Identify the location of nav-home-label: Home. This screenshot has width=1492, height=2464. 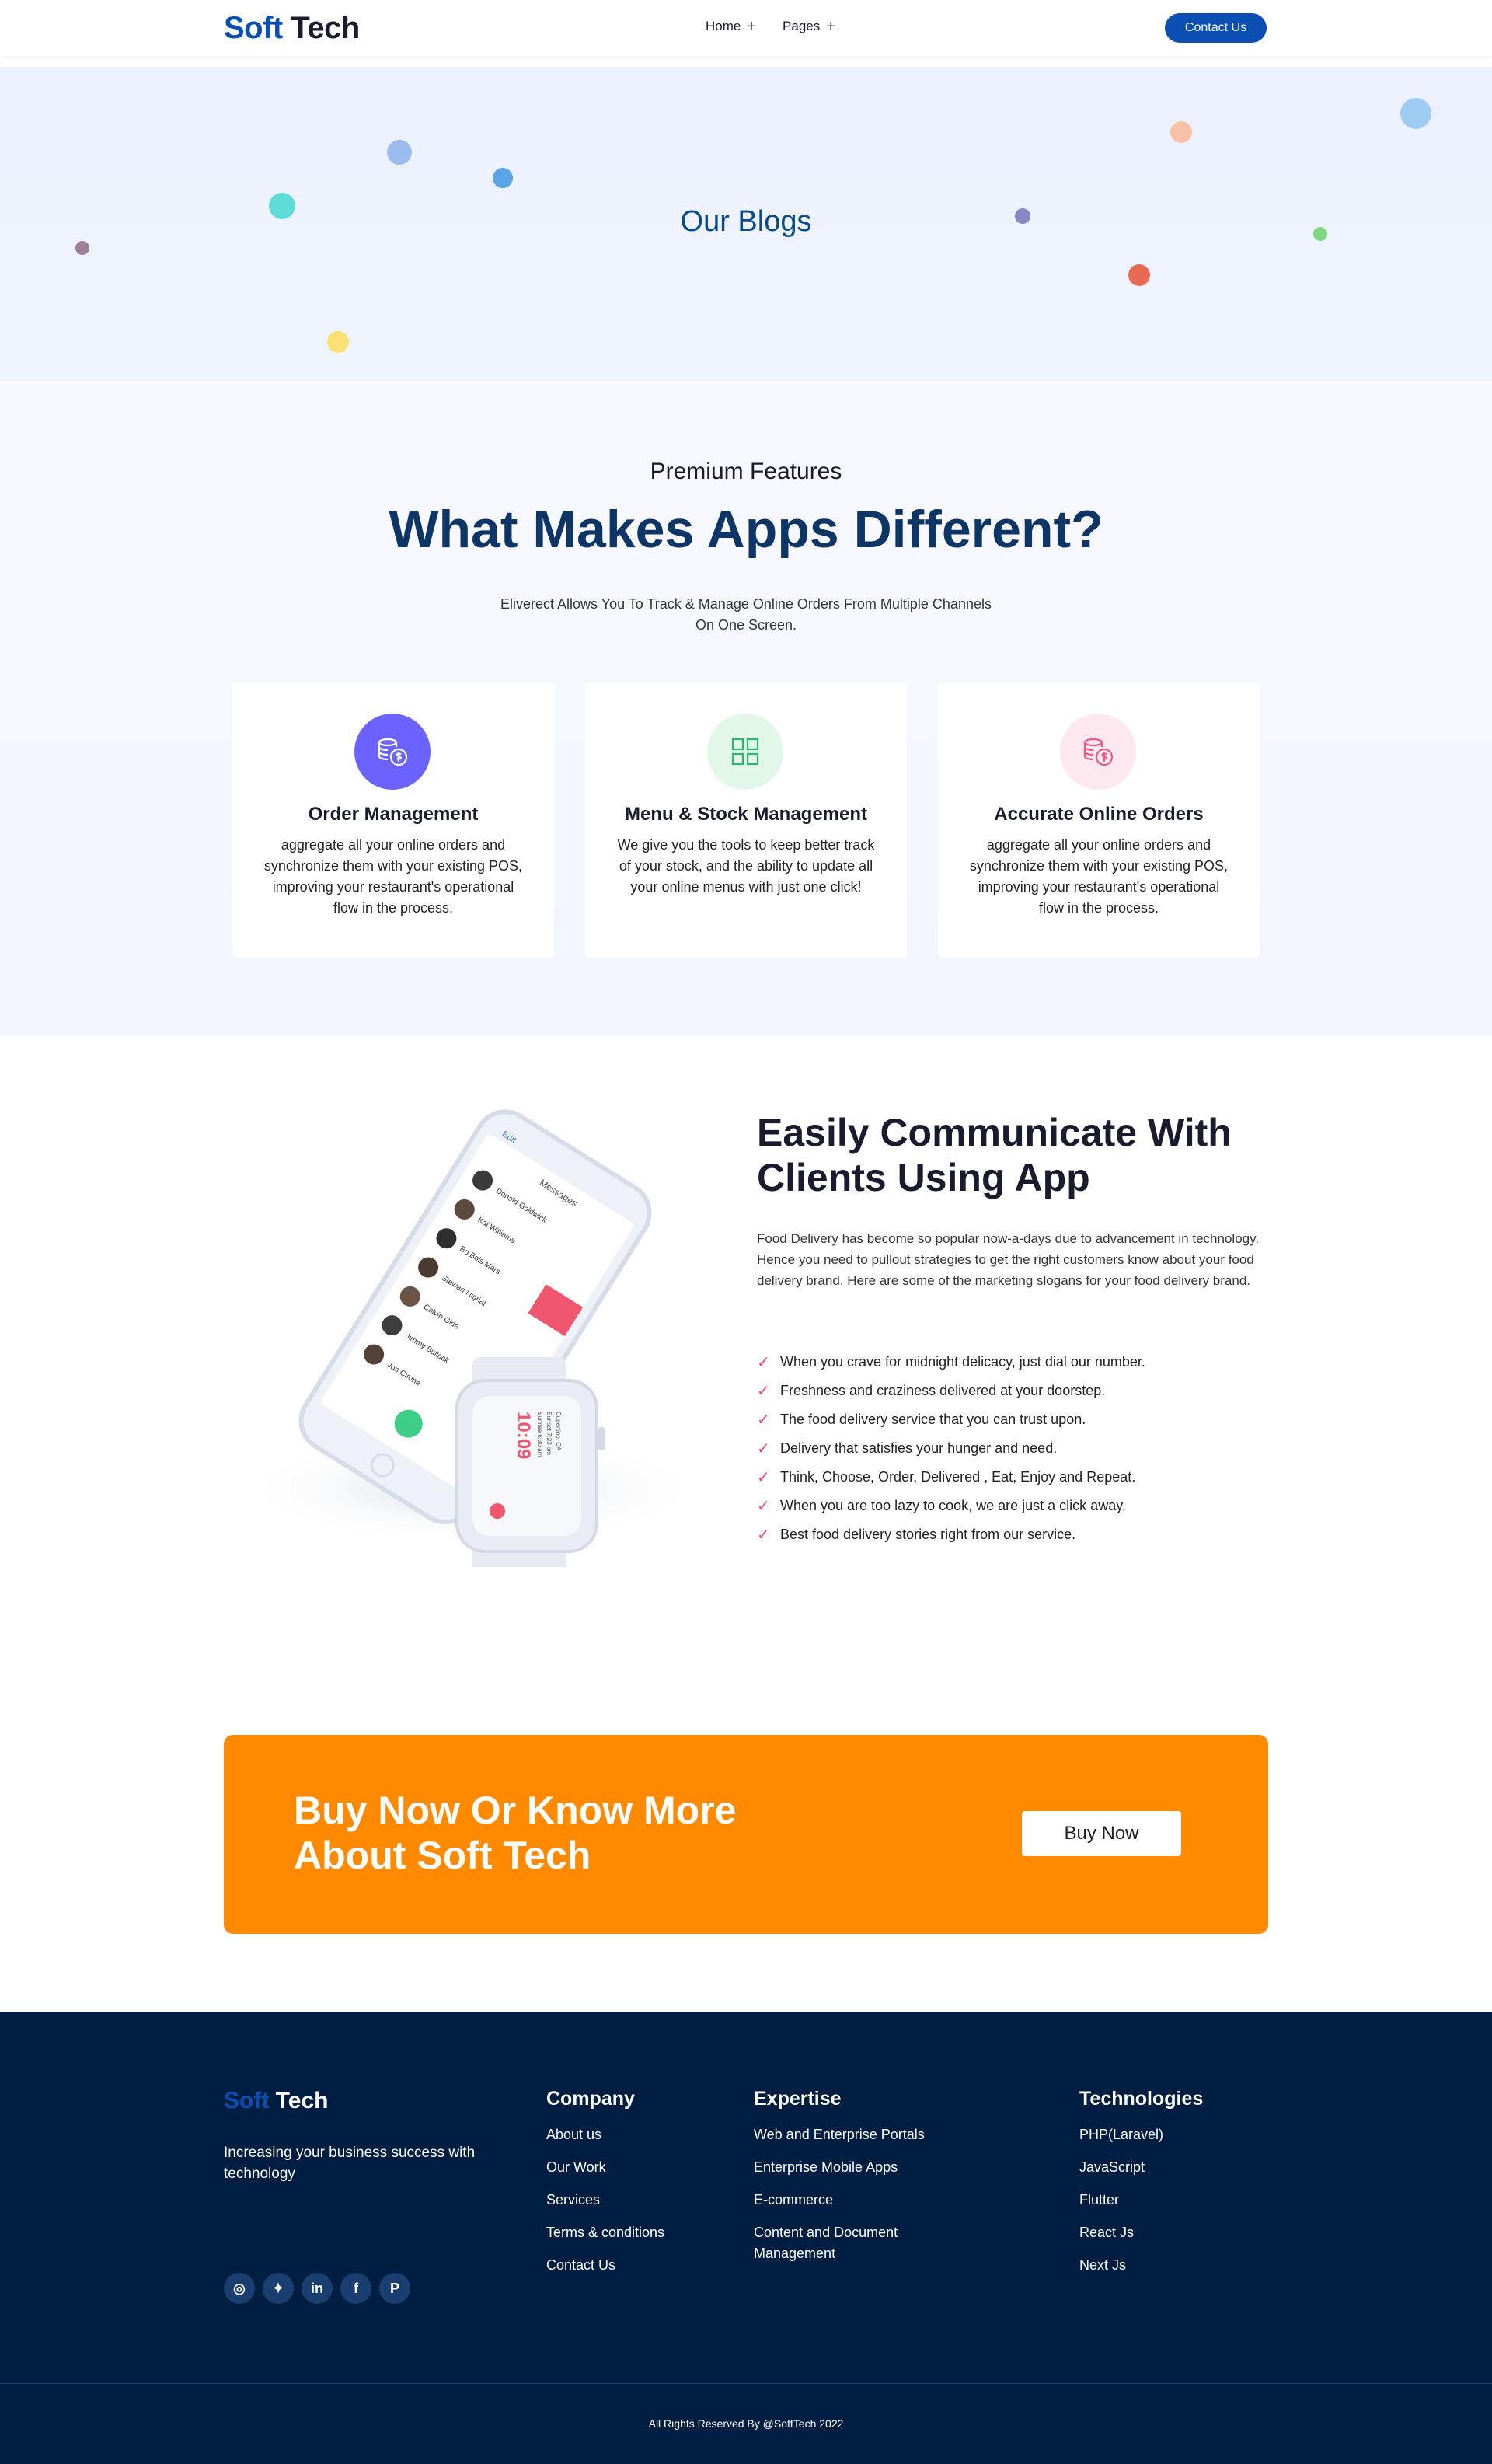
(723, 26).